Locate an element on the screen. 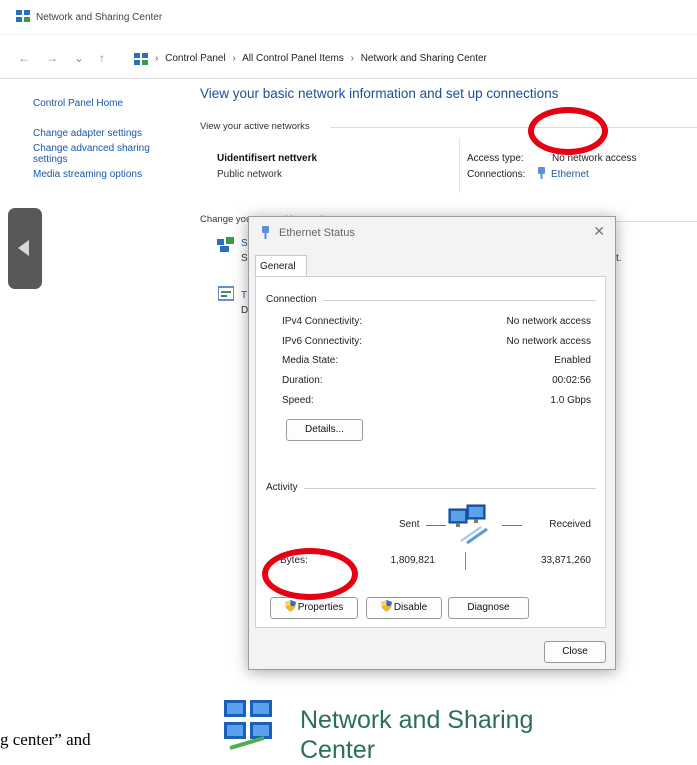 This screenshot has width=697, height=765. access-type-label: Access type: is located at coordinates (495, 158).